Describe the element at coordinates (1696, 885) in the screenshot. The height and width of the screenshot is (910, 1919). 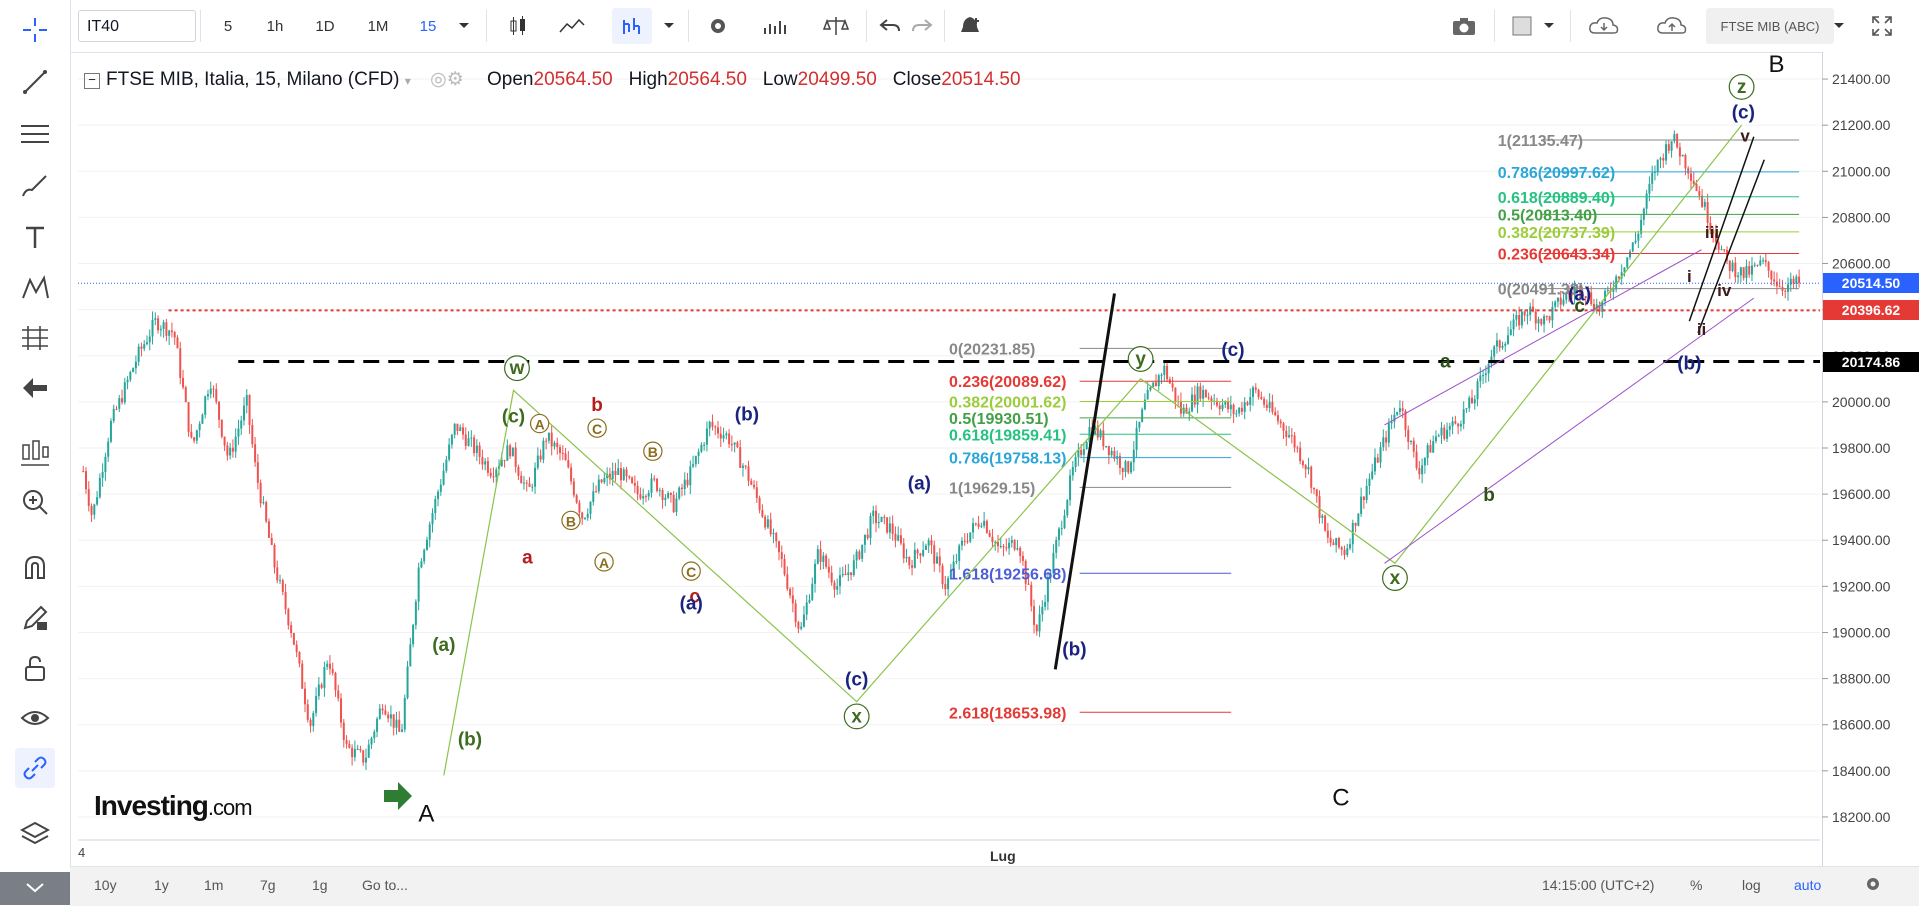
I see `percent-toggle: %` at that location.